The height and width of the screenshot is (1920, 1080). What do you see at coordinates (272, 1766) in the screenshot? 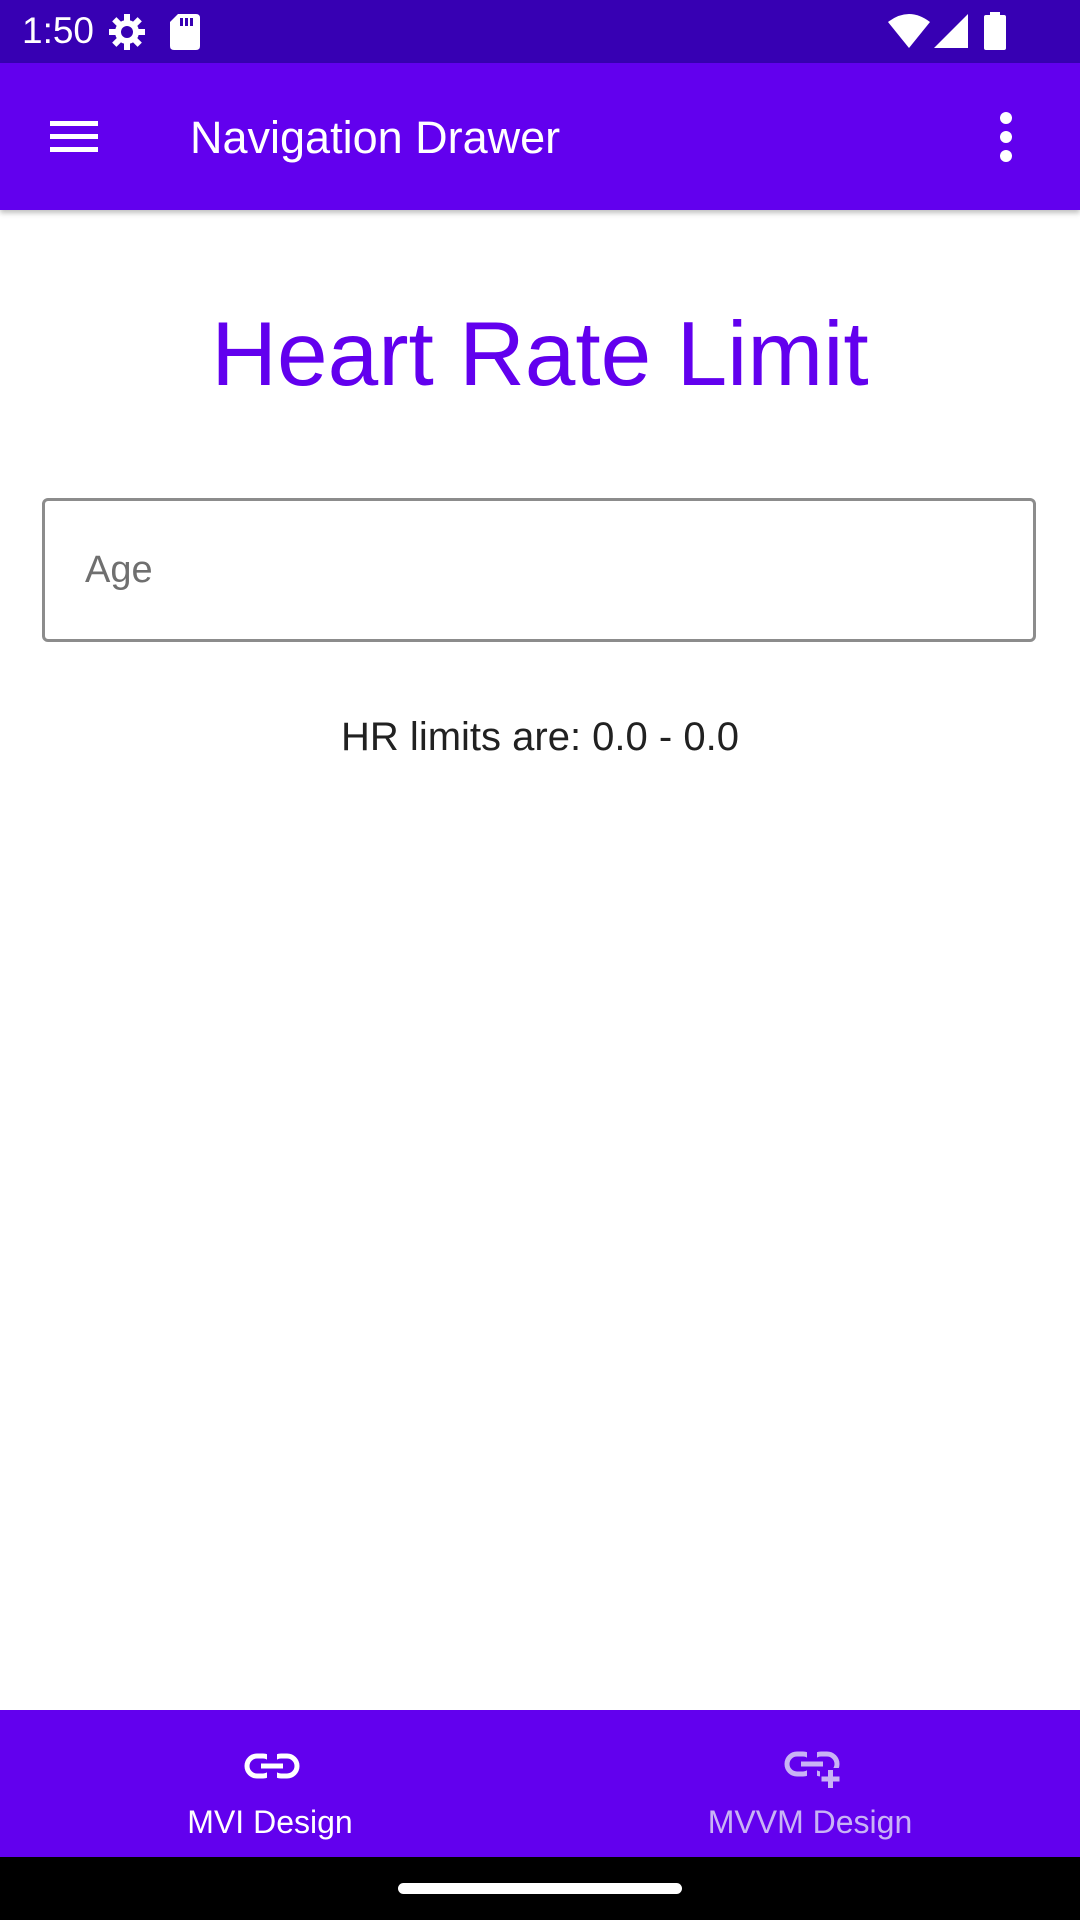
I see `link-icon` at bounding box center [272, 1766].